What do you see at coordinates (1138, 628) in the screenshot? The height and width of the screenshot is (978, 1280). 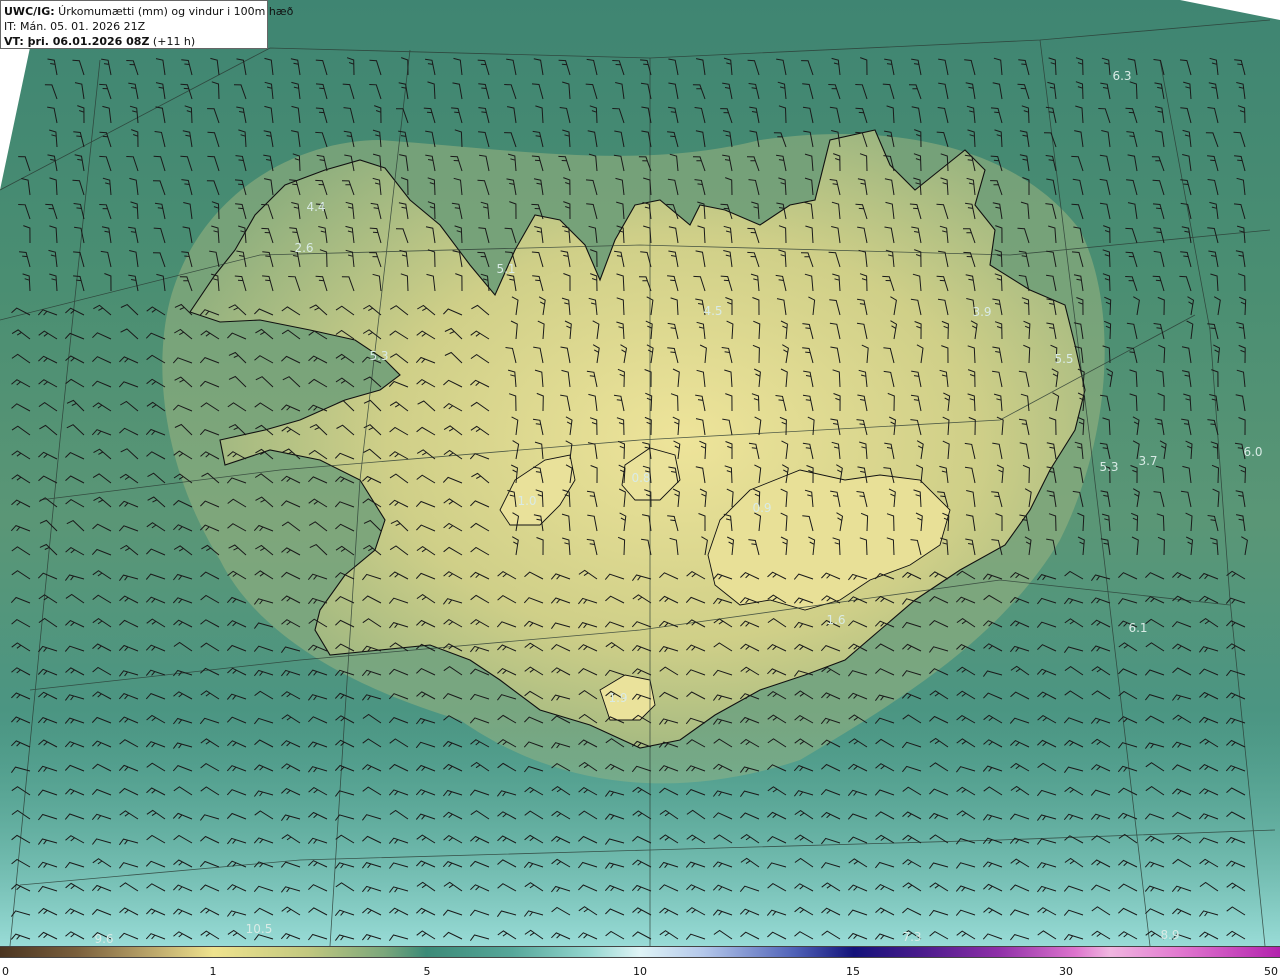 I see `value-label: 6.1` at bounding box center [1138, 628].